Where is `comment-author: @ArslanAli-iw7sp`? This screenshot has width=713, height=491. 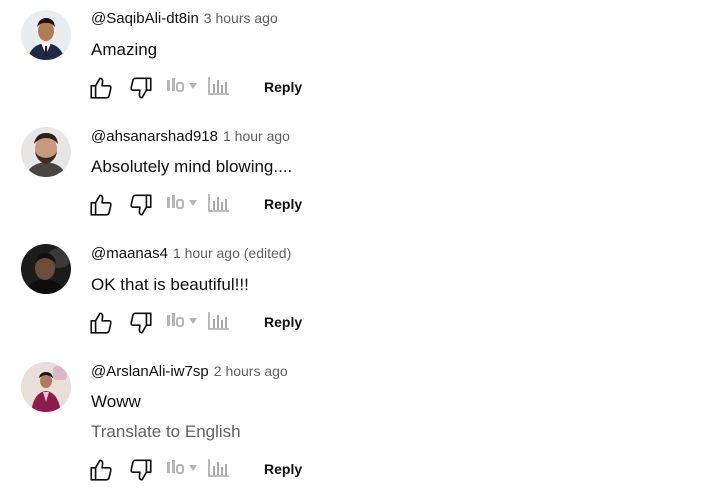 comment-author: @ArslanAli-iw7sp is located at coordinates (150, 371).